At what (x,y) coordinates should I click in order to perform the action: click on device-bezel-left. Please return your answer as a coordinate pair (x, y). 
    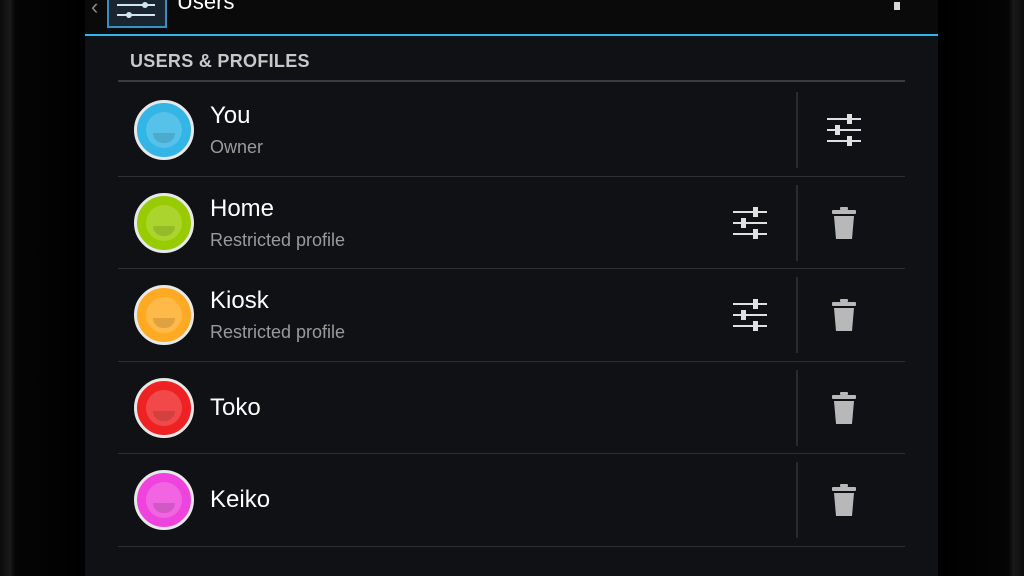
    Looking at the image, I should click on (42, 288).